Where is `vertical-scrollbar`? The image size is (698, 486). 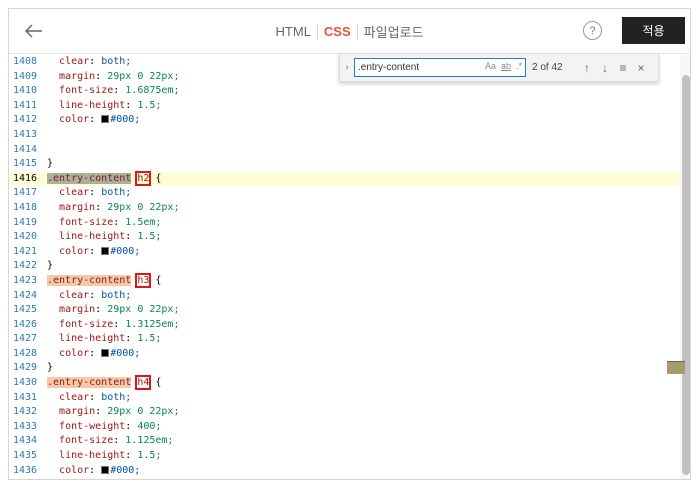 vertical-scrollbar is located at coordinates (685, 267).